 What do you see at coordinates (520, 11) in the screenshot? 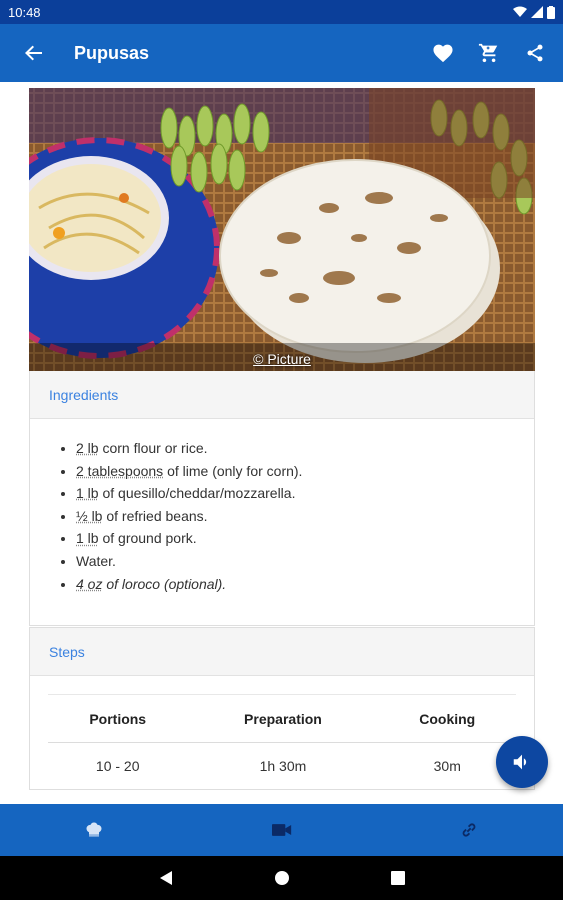
I see `wifi-icon` at bounding box center [520, 11].